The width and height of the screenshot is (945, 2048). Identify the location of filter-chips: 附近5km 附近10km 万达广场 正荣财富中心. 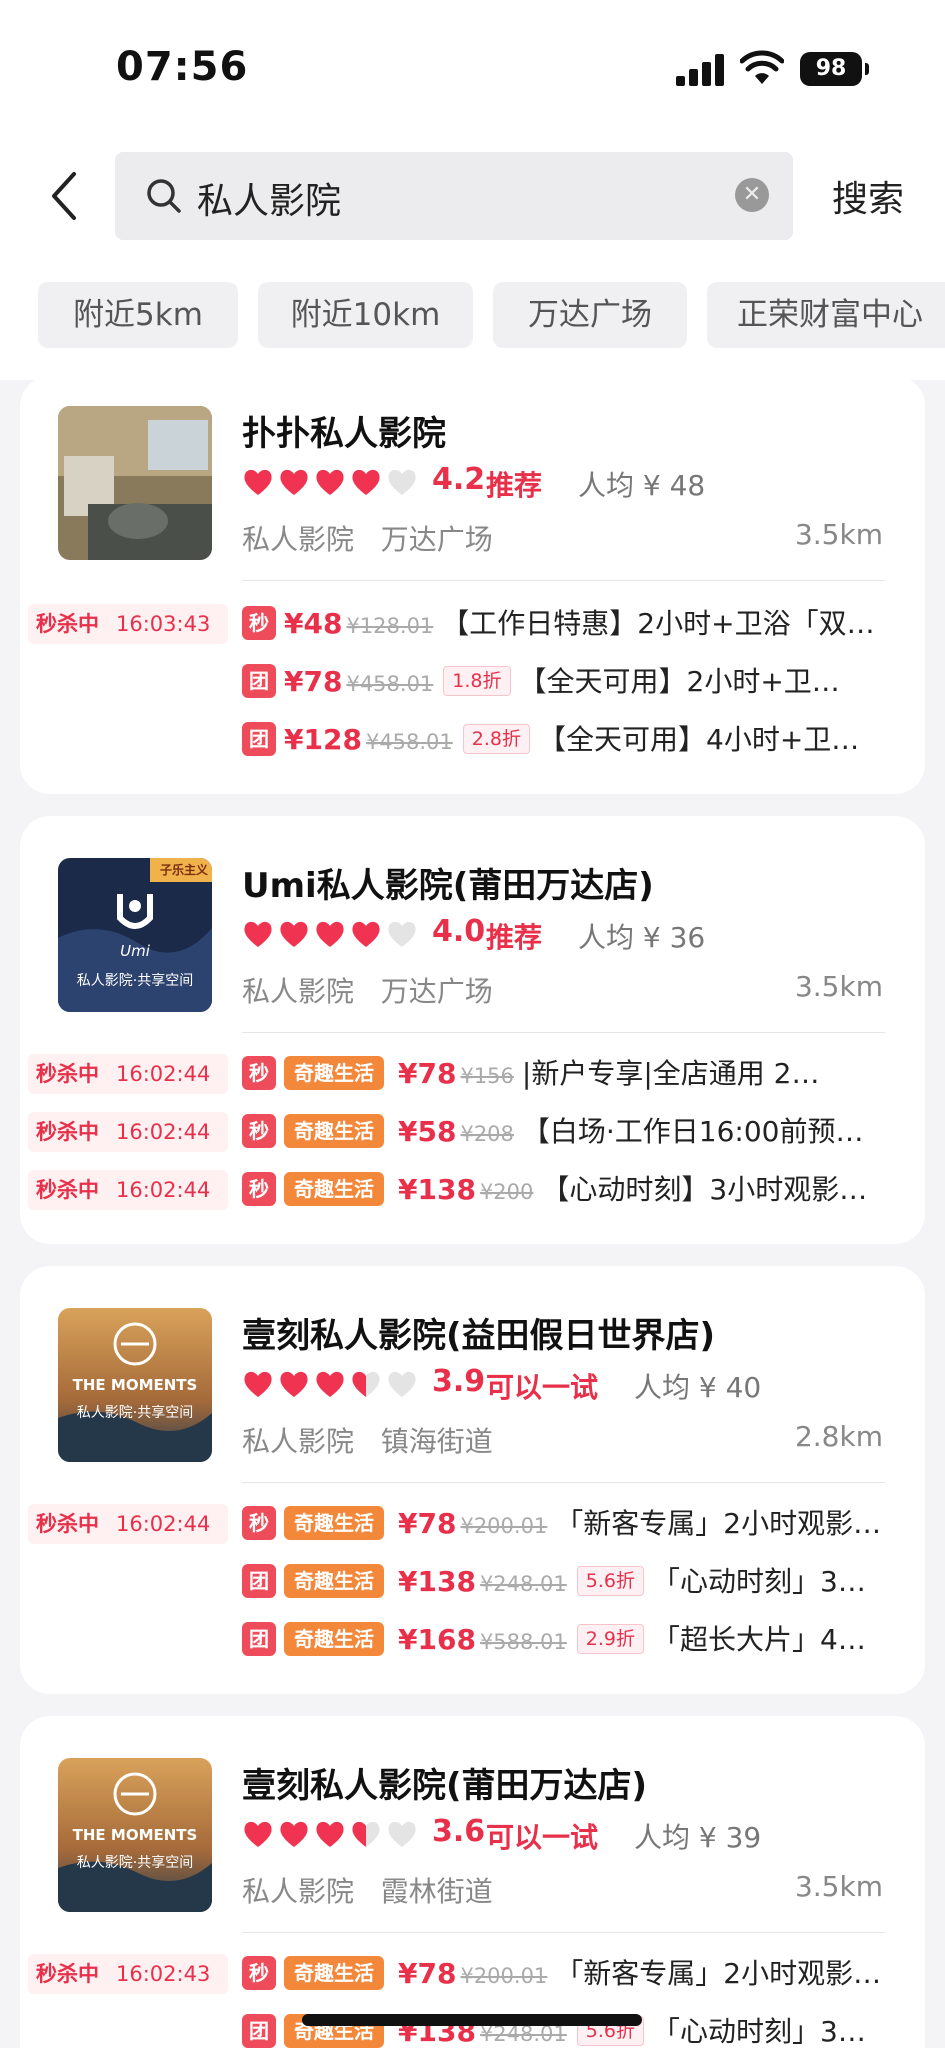
(472, 325).